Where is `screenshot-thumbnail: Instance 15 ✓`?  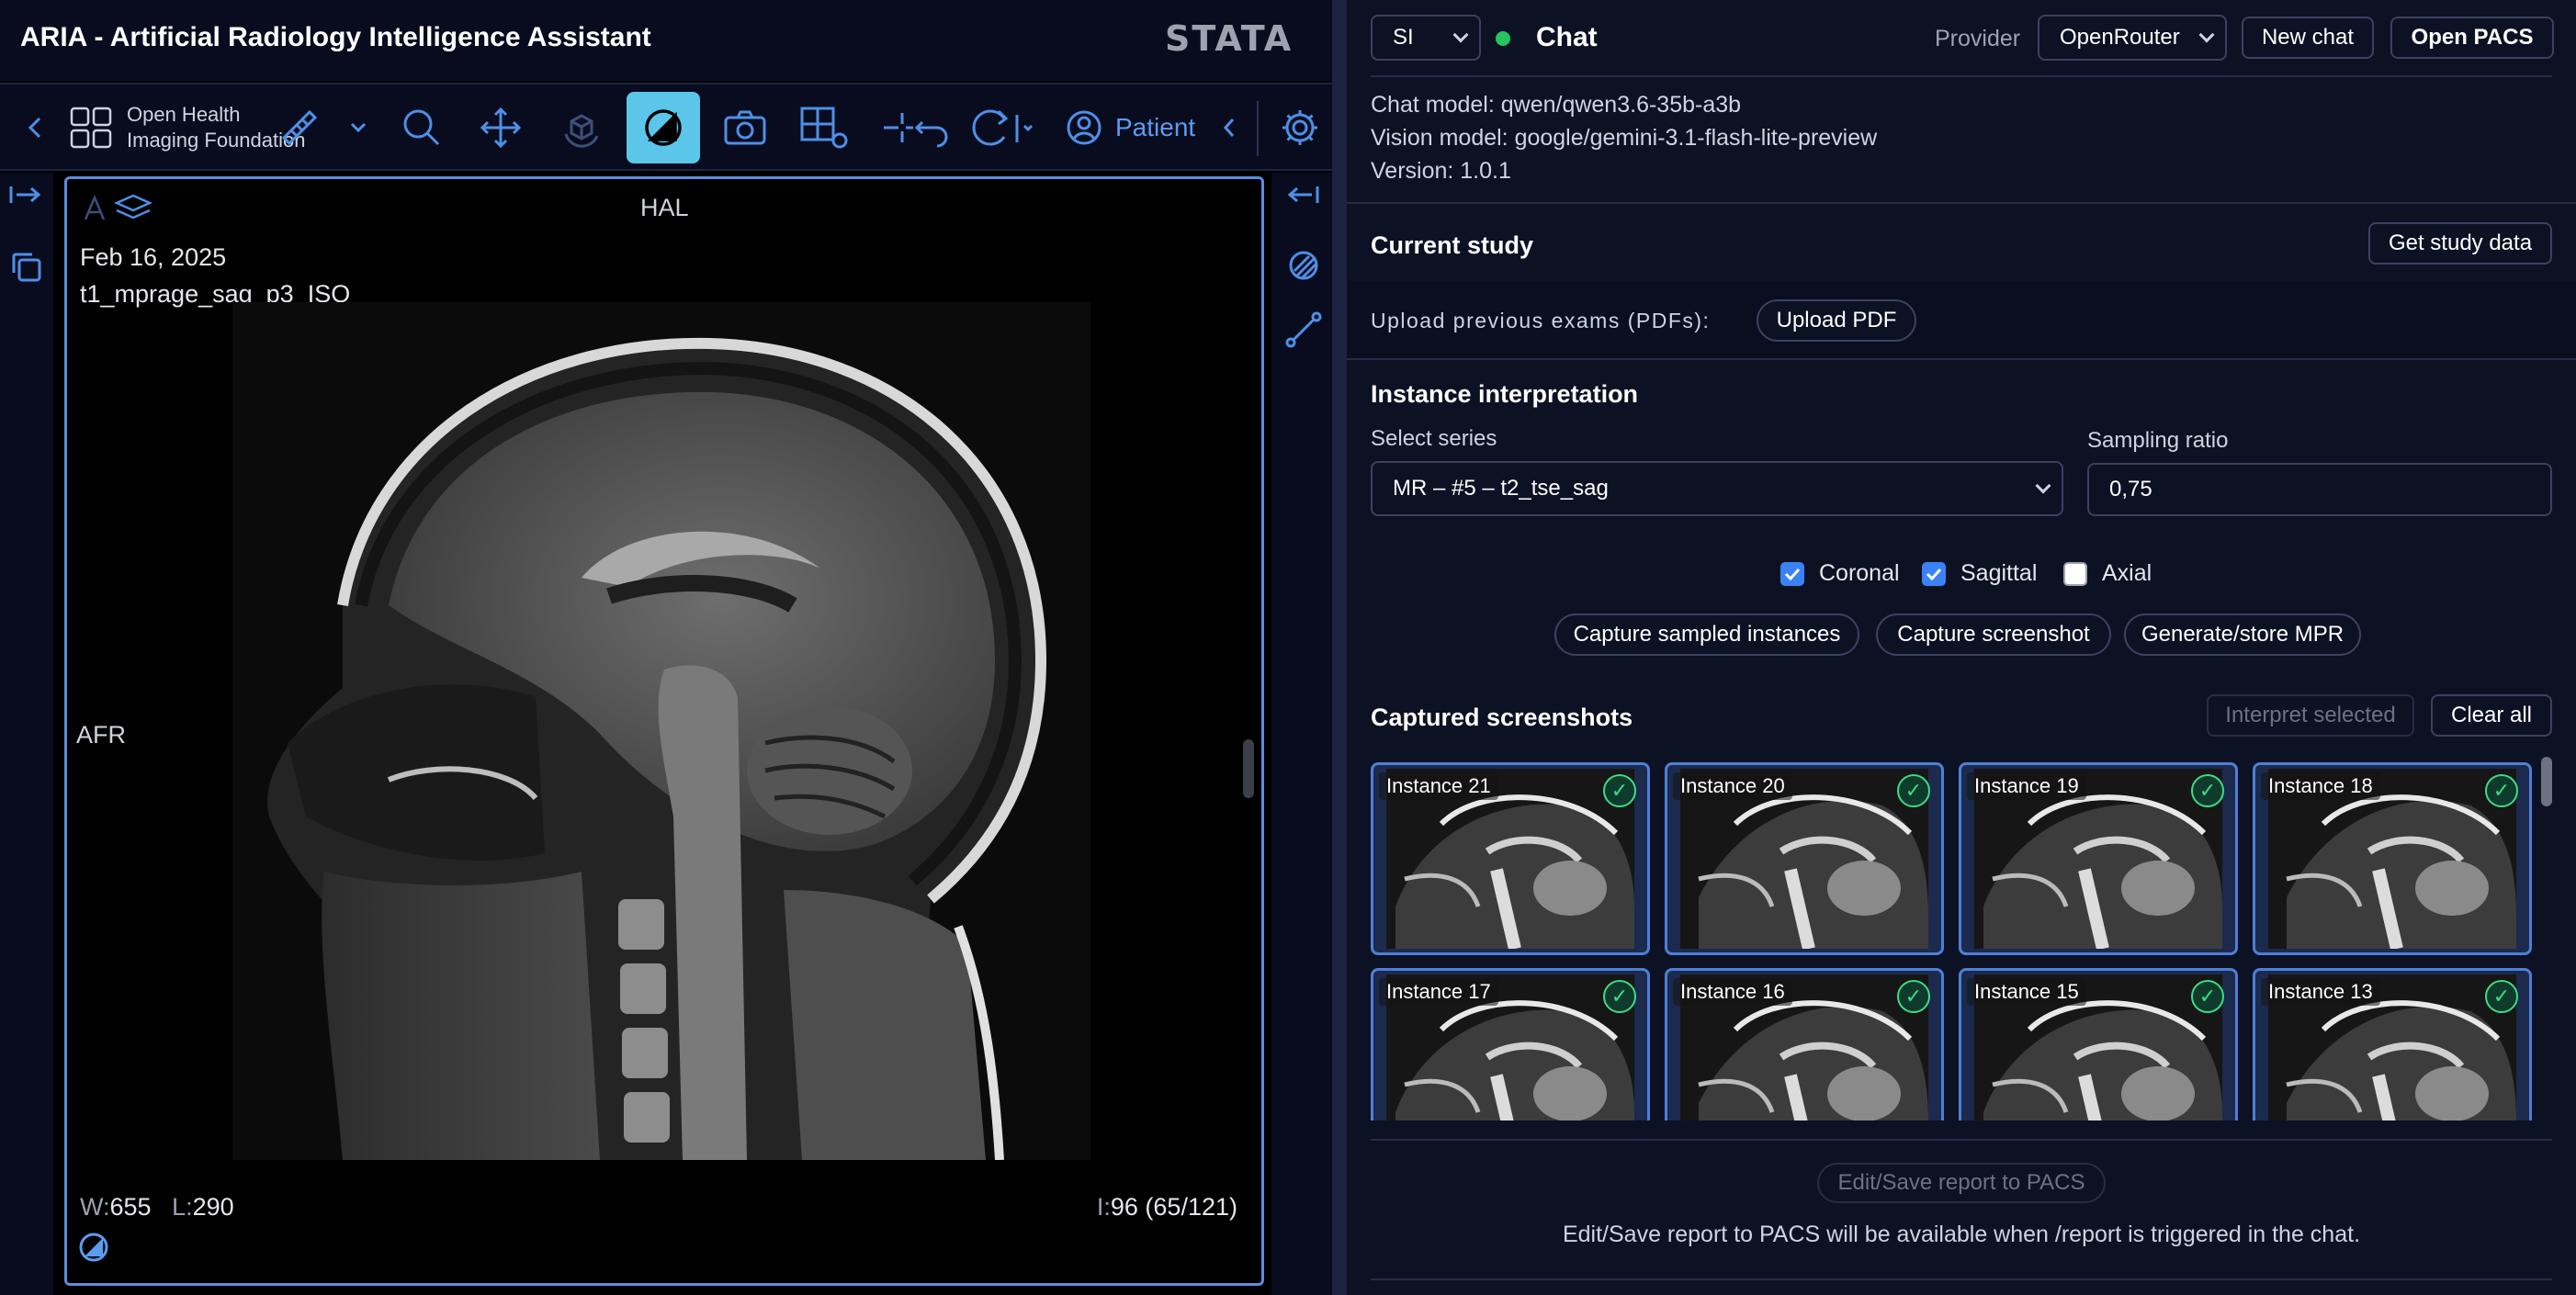 screenshot-thumbnail: Instance 15 ✓ is located at coordinates (2098, 1044).